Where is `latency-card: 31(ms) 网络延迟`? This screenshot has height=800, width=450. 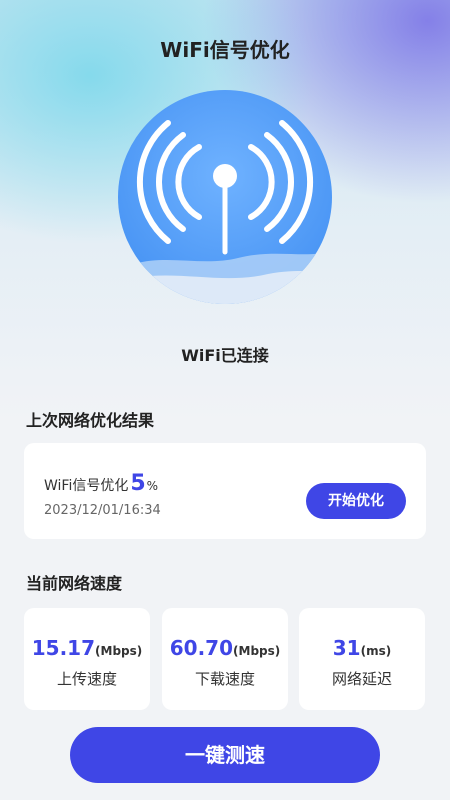
latency-card: 31(ms) 网络延迟 is located at coordinates (362, 659).